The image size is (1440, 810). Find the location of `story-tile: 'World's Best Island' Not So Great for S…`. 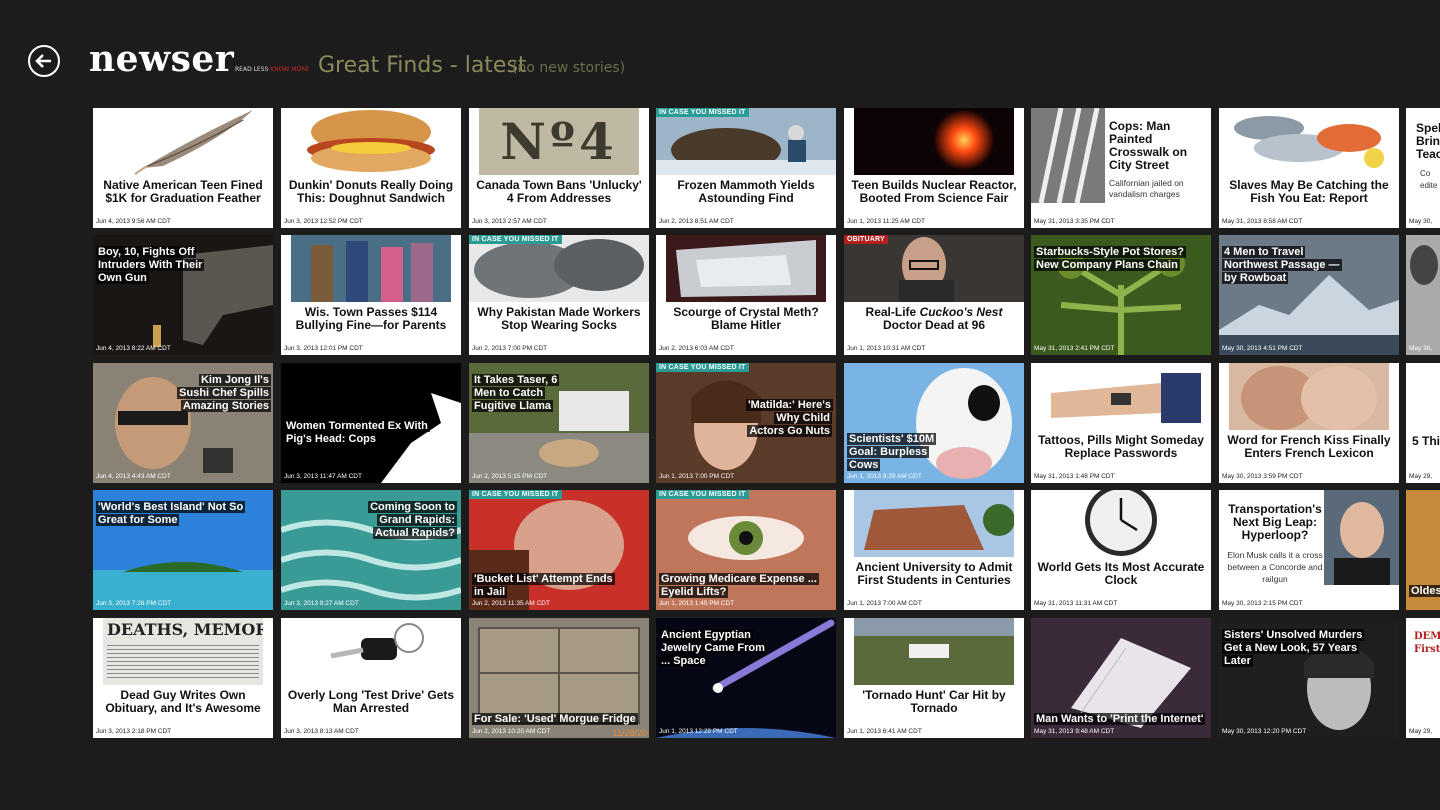

story-tile: 'World's Best Island' Not So Great for S… is located at coordinates (183, 550).